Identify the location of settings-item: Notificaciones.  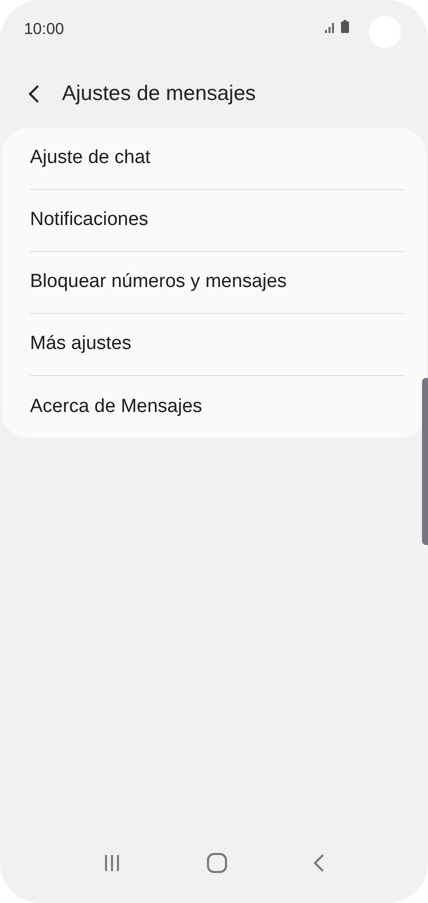
(89, 220).